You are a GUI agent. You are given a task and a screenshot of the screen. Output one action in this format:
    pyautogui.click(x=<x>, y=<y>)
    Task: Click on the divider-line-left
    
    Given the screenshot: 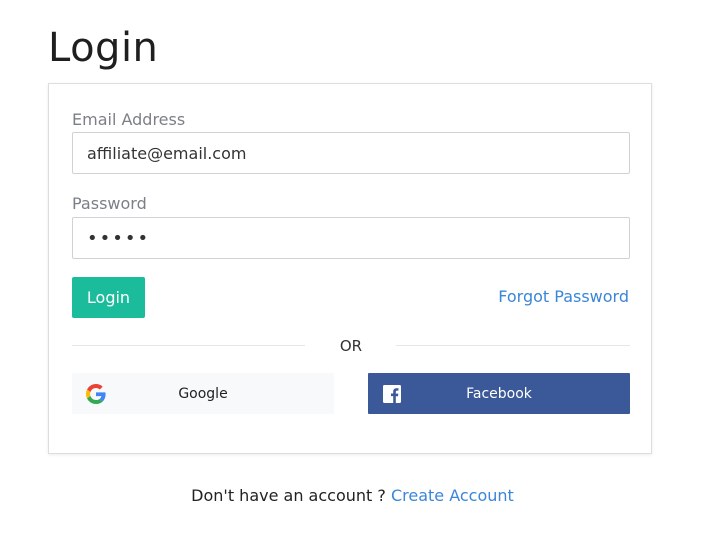 What is the action you would take?
    pyautogui.click(x=188, y=345)
    